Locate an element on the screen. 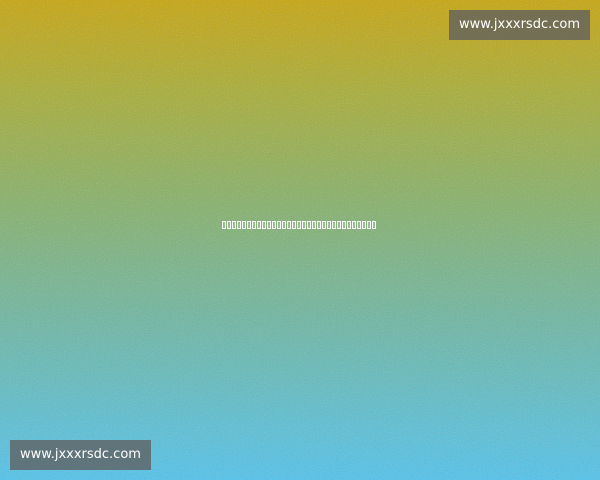 This screenshot has height=480, width=600. missing-glyph-text is located at coordinates (299, 226).